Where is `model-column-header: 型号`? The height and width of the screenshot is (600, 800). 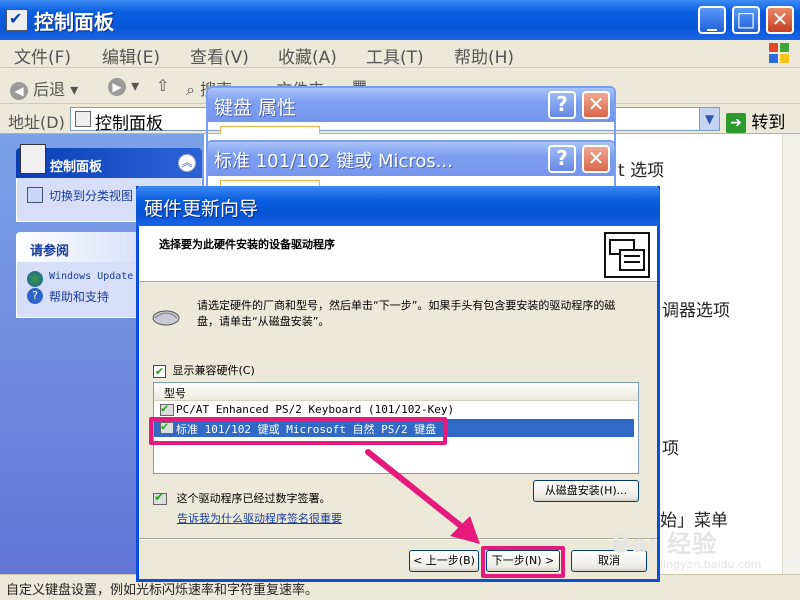 model-column-header: 型号 is located at coordinates (396, 392).